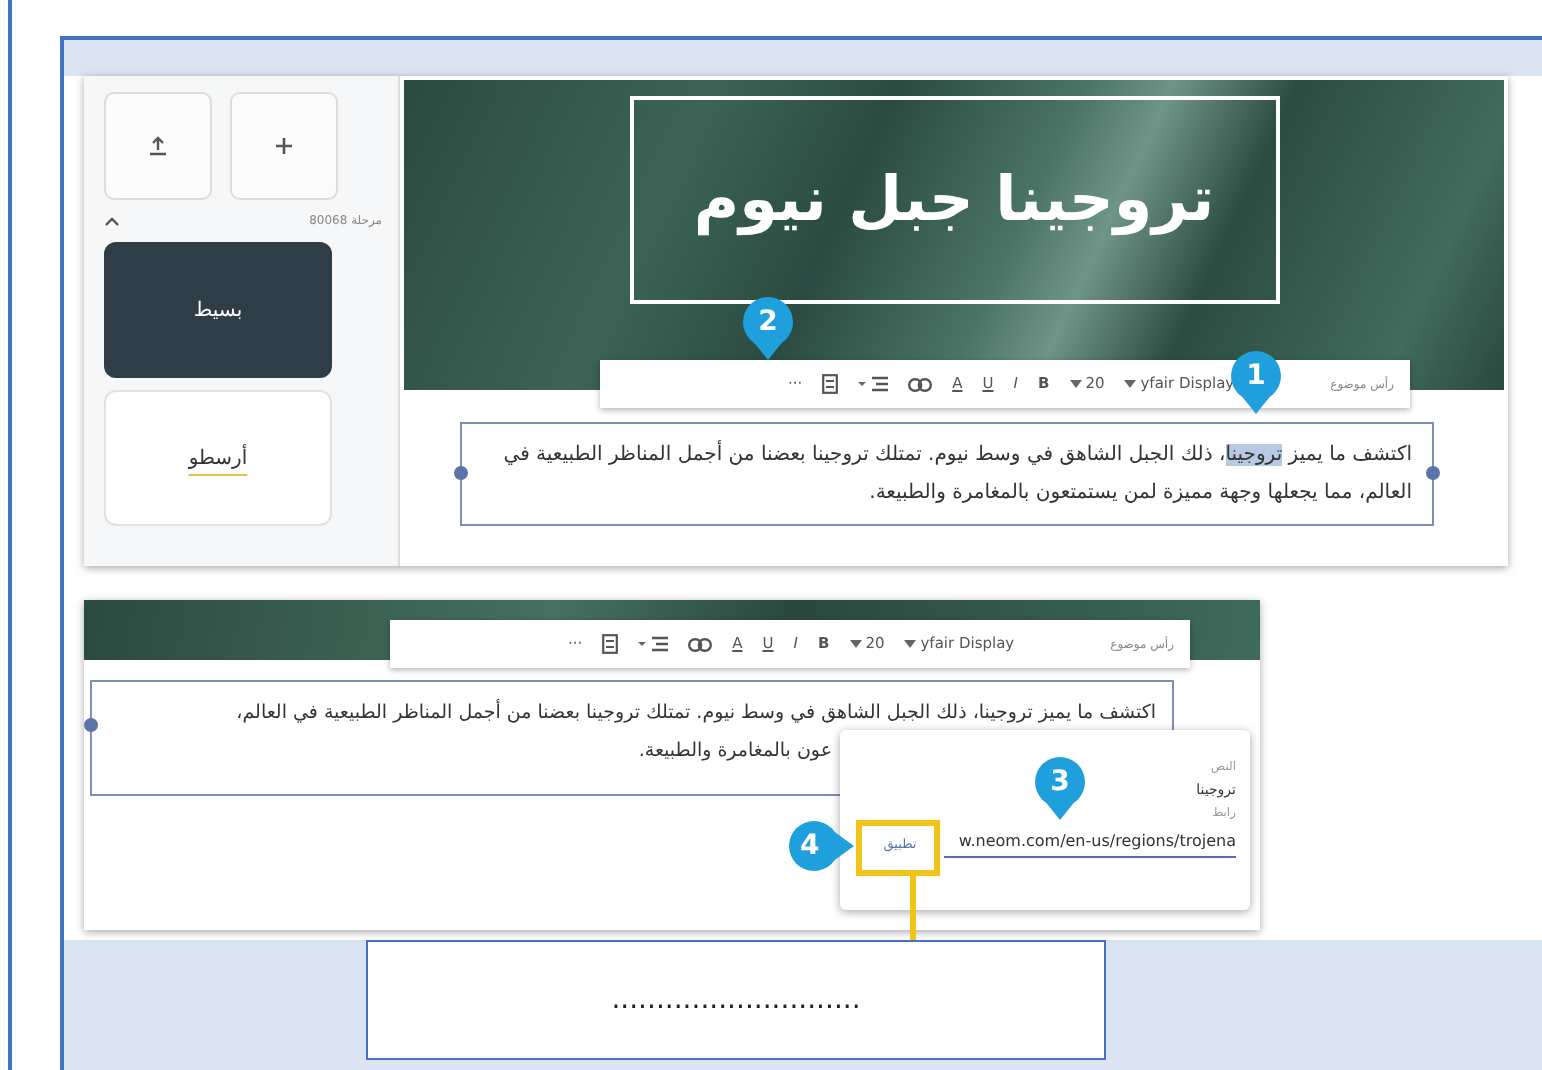 Image resolution: width=1542 pixels, height=1070 pixels. I want to click on paragraph-line: عون بالمغامرة والطبيعة., so click(734, 752).